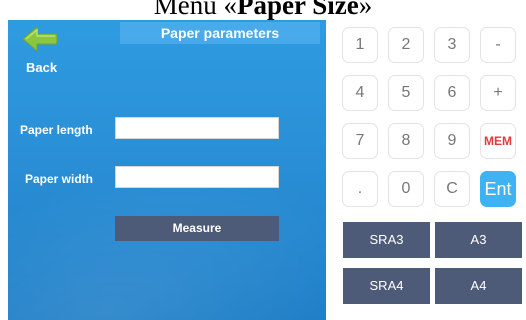 The height and width of the screenshot is (320, 526). Describe the element at coordinates (452, 189) in the screenshot. I see `key-clear: C` at that location.